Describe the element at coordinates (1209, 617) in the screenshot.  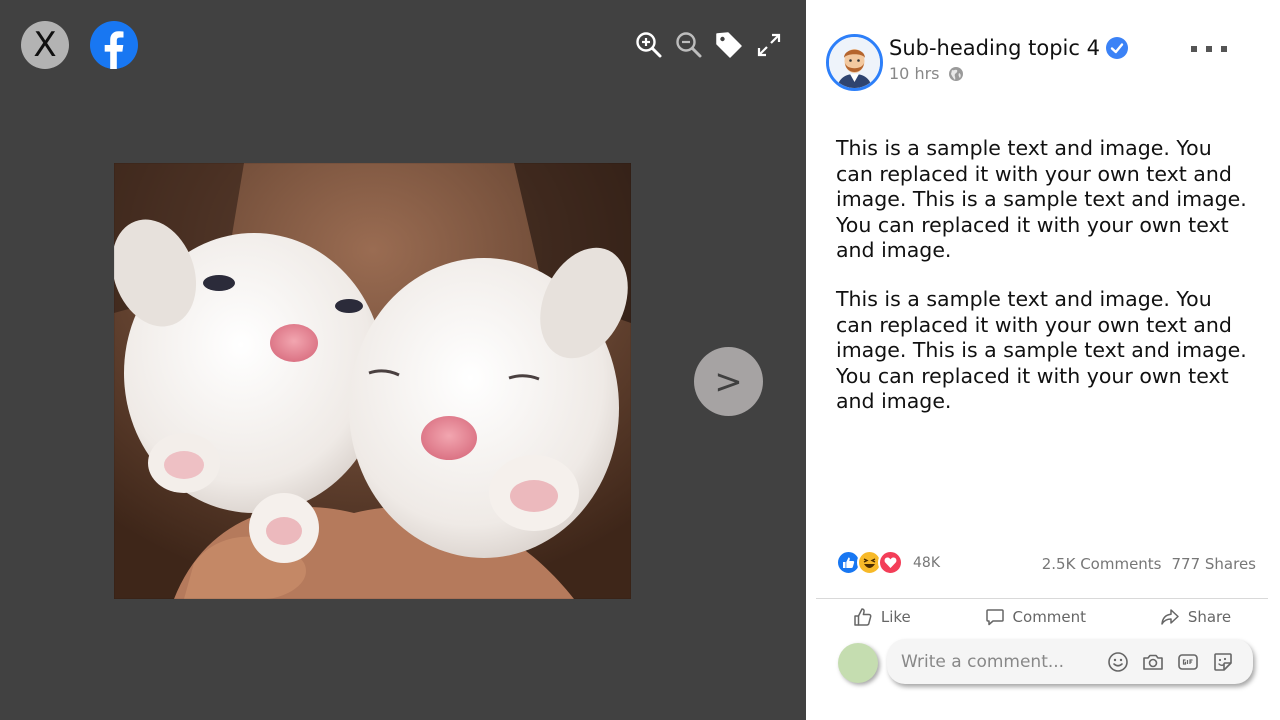
I see `share-label: Share` at that location.